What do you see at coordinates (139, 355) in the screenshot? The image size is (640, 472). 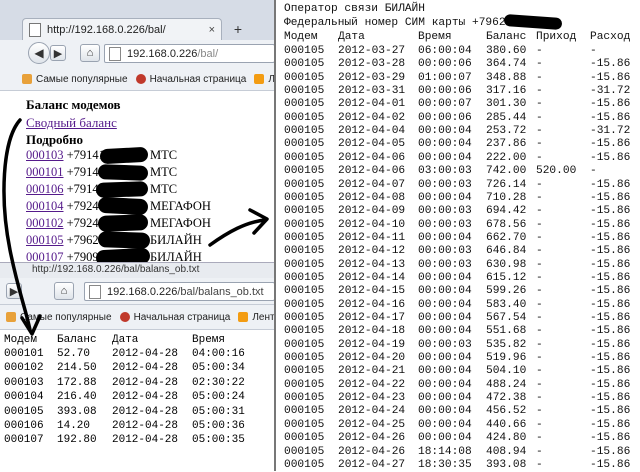 I see `summary-table-row: 000101 52.70 2012-04-28 04:00:16` at bounding box center [139, 355].